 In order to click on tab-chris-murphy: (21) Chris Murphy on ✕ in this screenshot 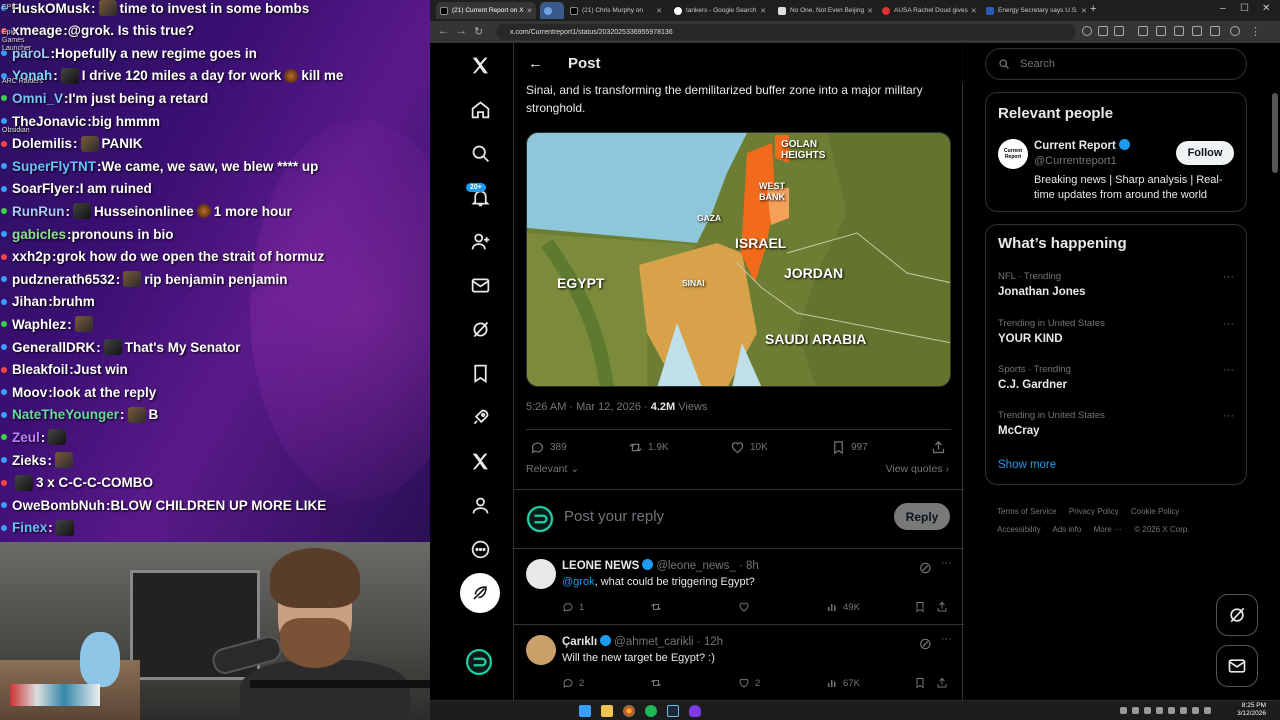, I will do `click(616, 10)`.